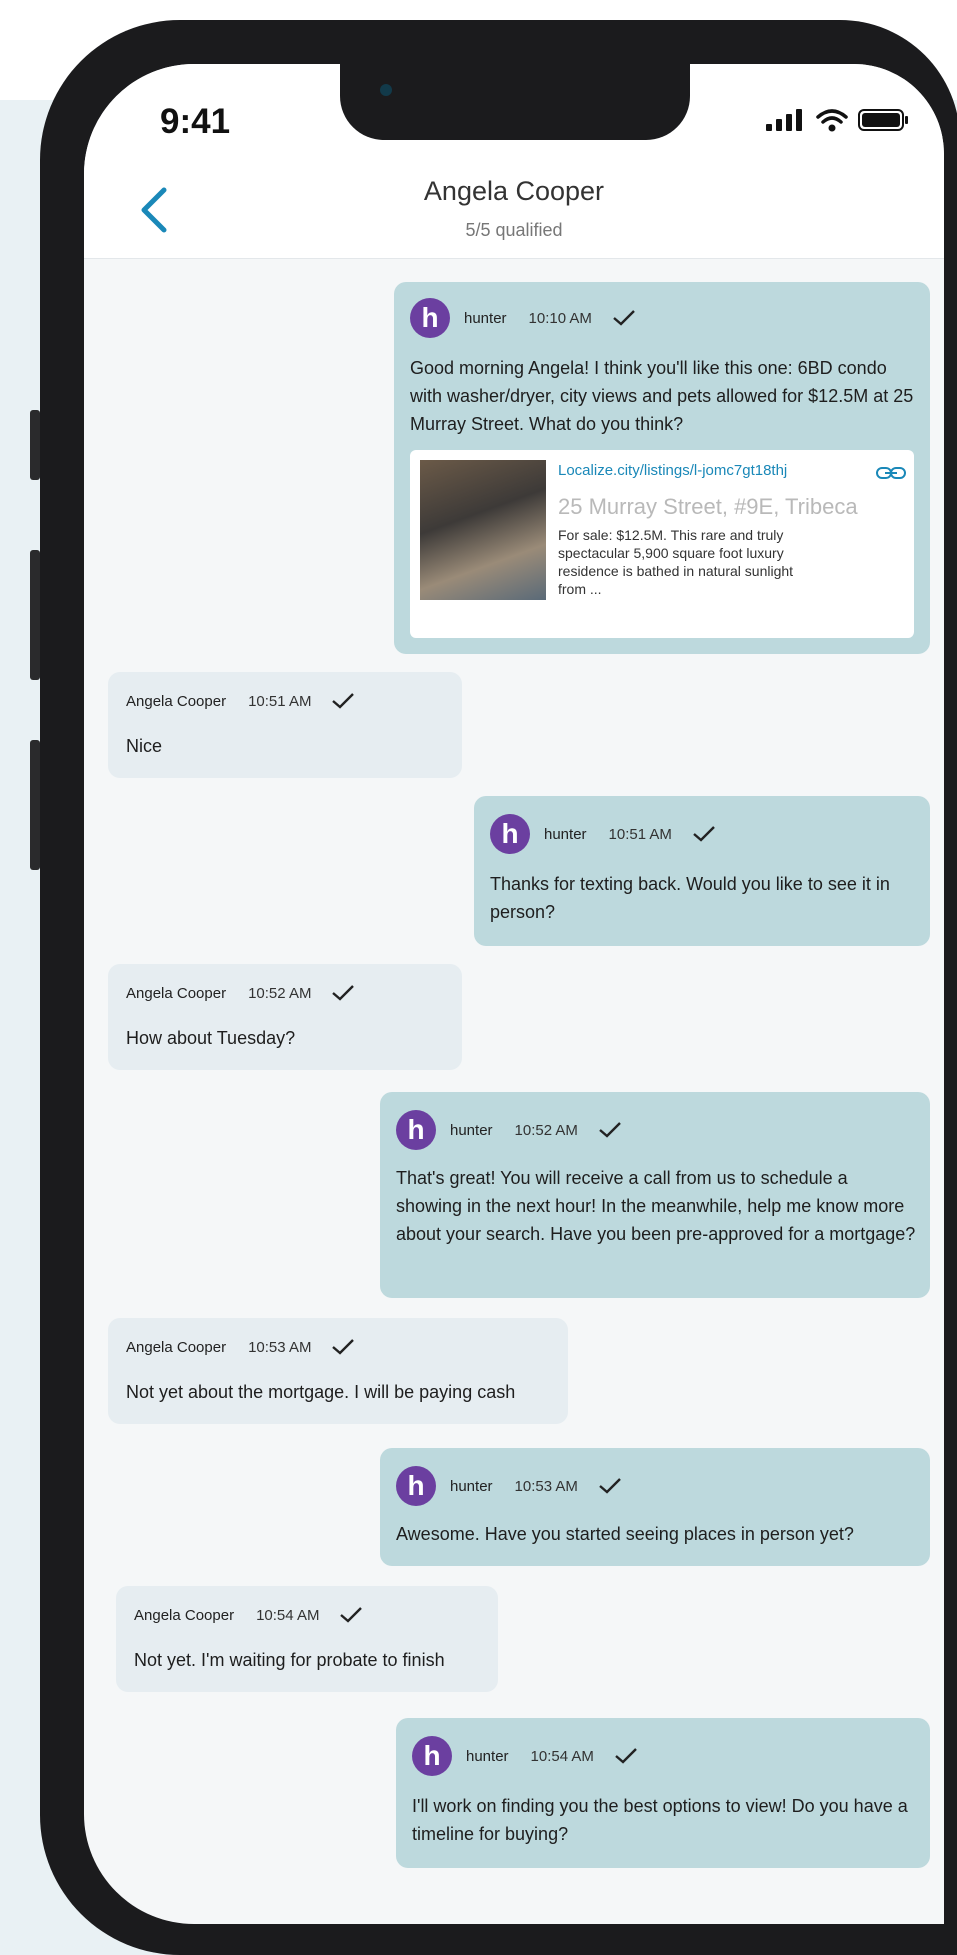  What do you see at coordinates (832, 120) in the screenshot?
I see `wifi-icon` at bounding box center [832, 120].